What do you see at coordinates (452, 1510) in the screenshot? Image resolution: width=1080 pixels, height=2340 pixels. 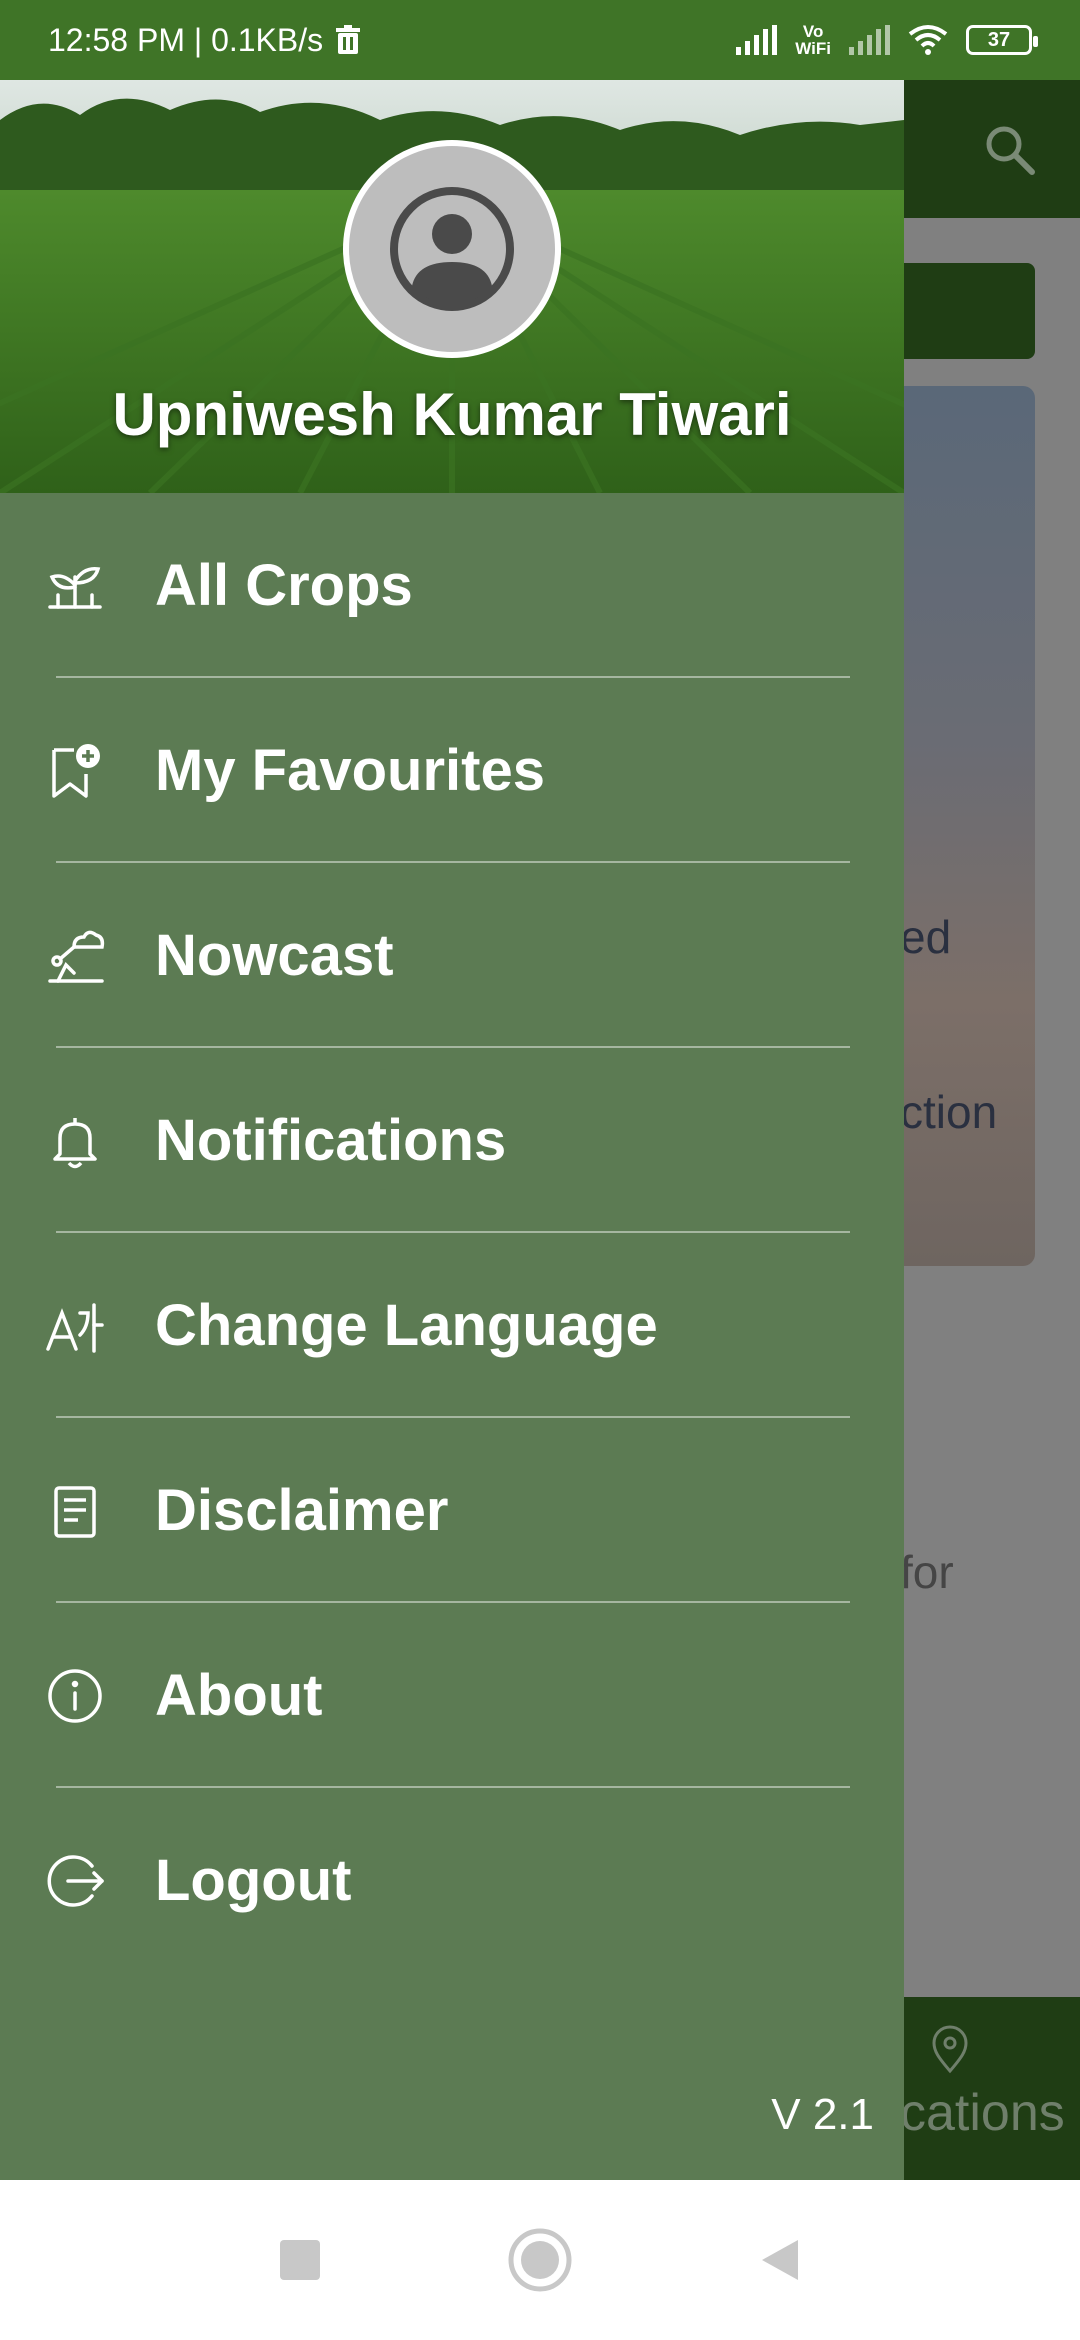 I see `menu-item-disclaimer: Disclaimer` at bounding box center [452, 1510].